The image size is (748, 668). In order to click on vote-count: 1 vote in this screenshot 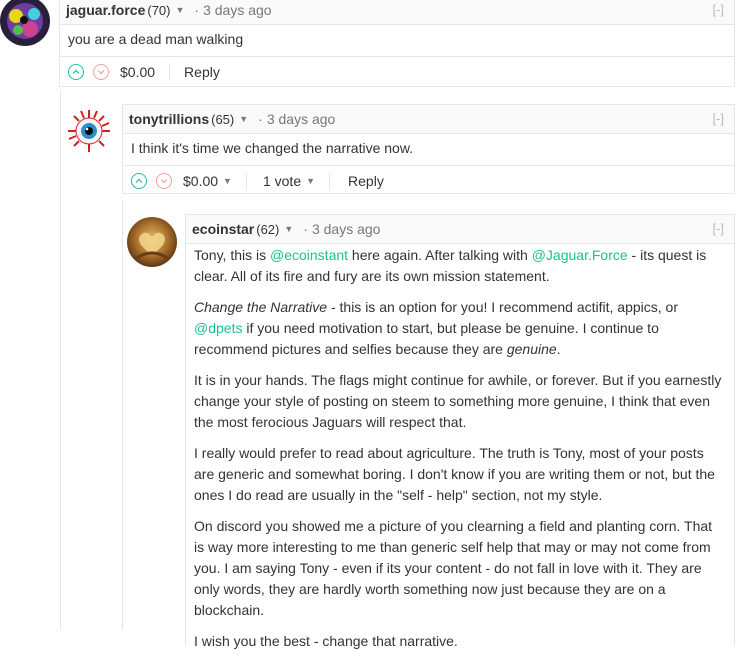, I will do `click(282, 181)`.